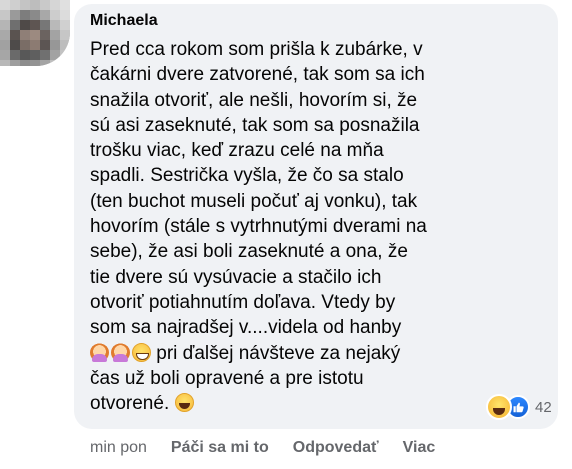 The image size is (572, 469). What do you see at coordinates (227, 378) in the screenshot?
I see `comment-line: čas už boli opravené a pre istotu` at bounding box center [227, 378].